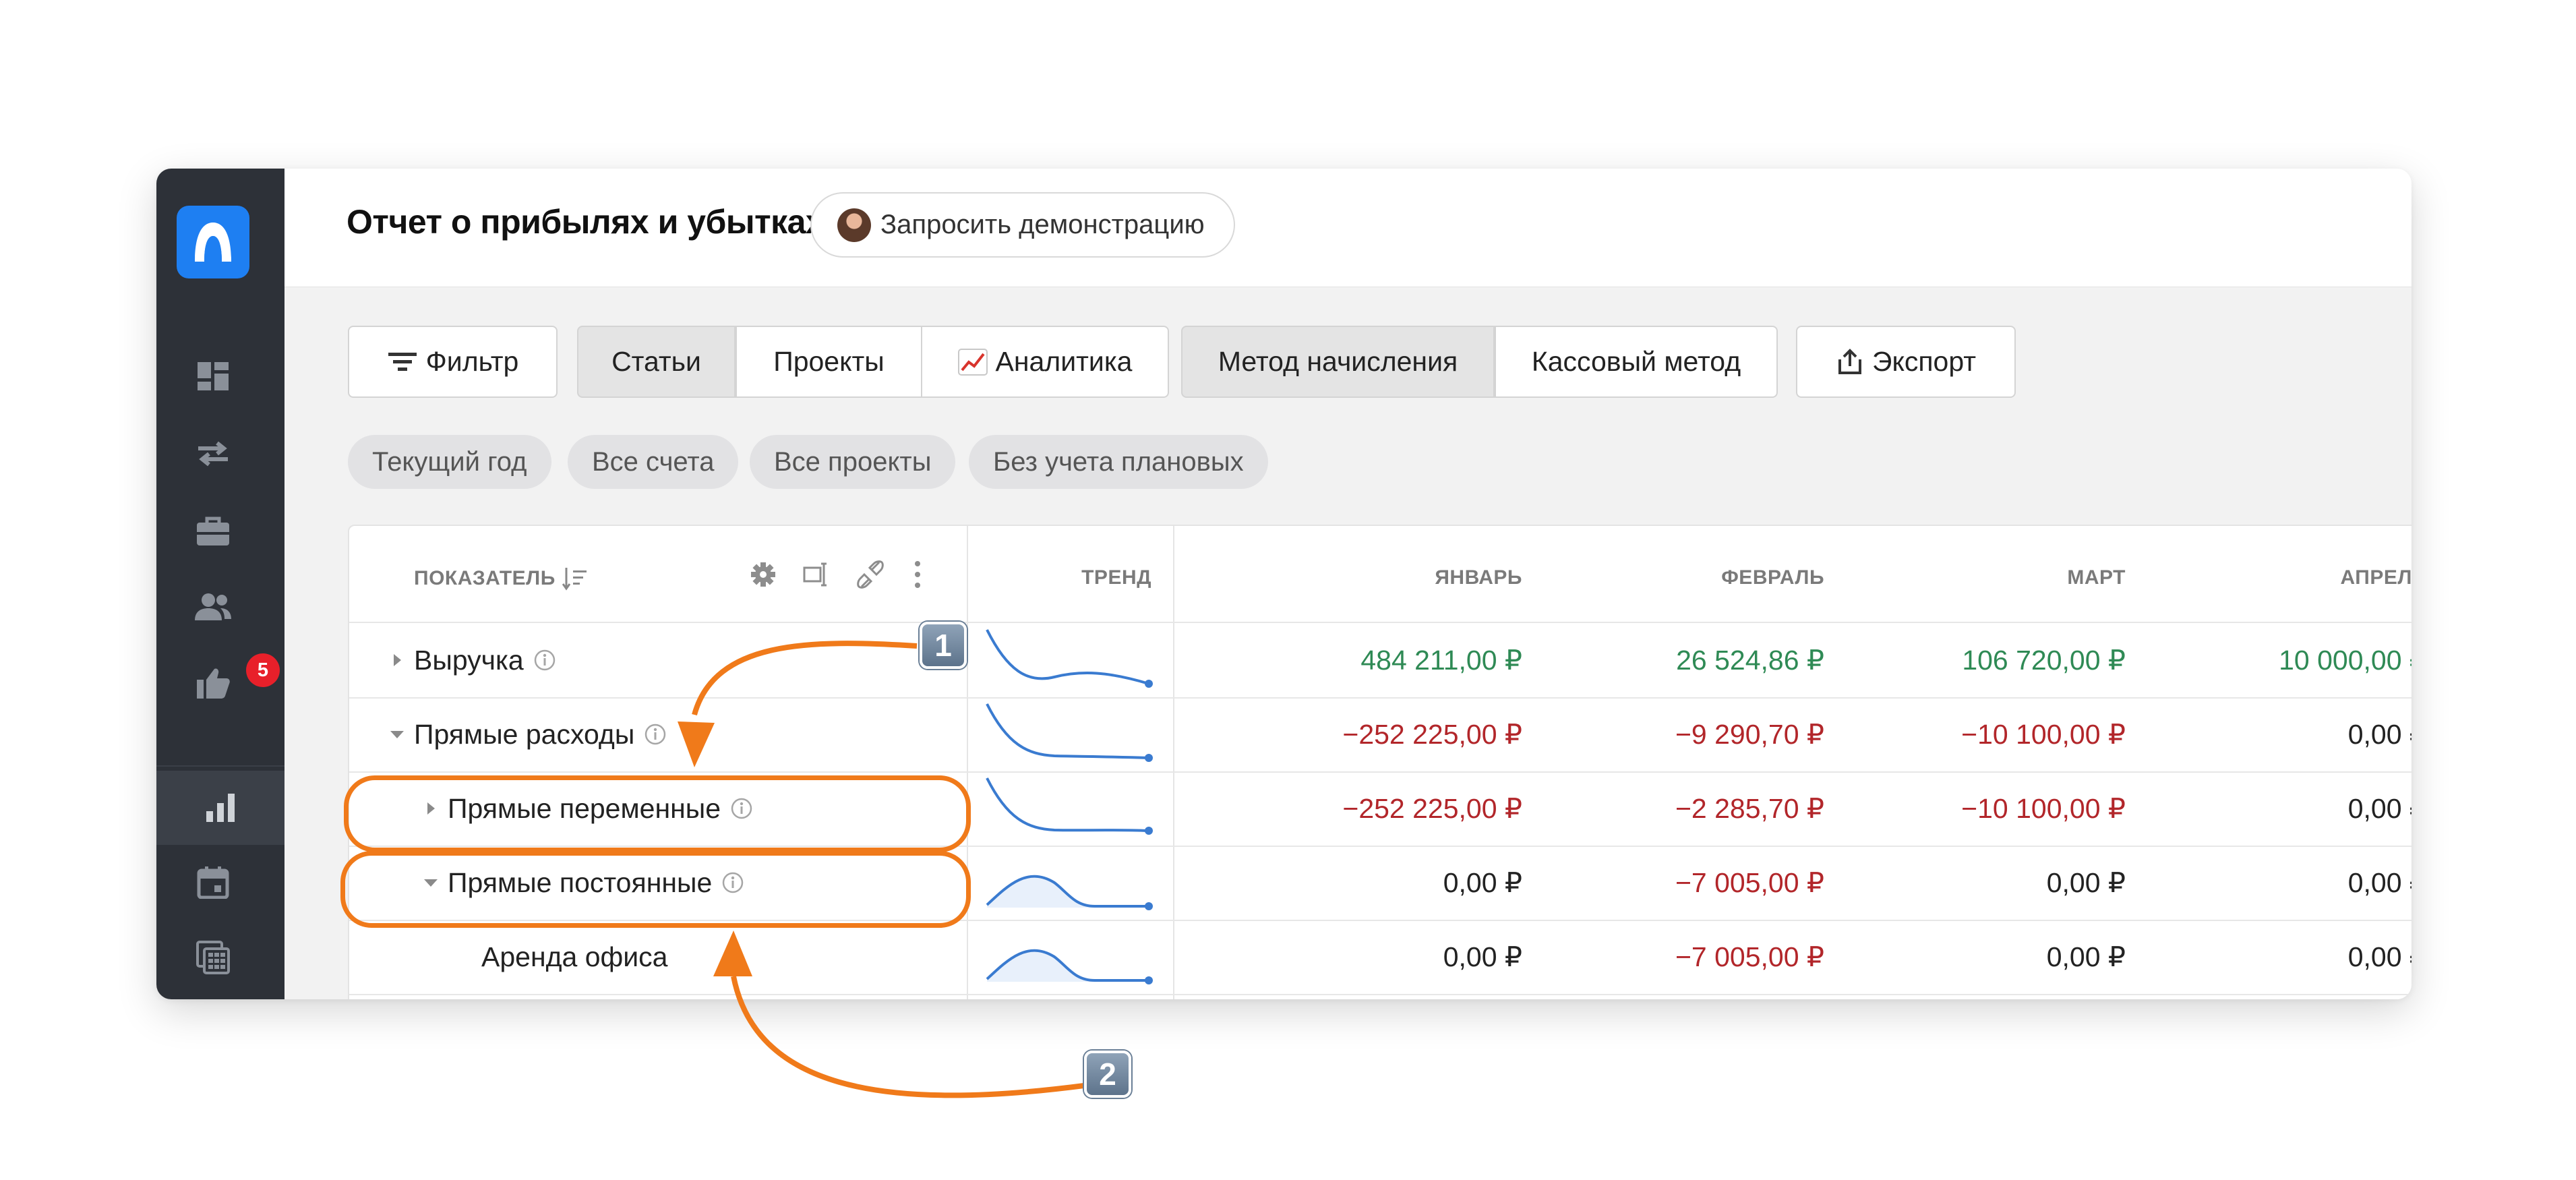 Image resolution: width=2576 pixels, height=1180 pixels. What do you see at coordinates (657, 814) in the screenshot?
I see `highlight-direct-variable` at bounding box center [657, 814].